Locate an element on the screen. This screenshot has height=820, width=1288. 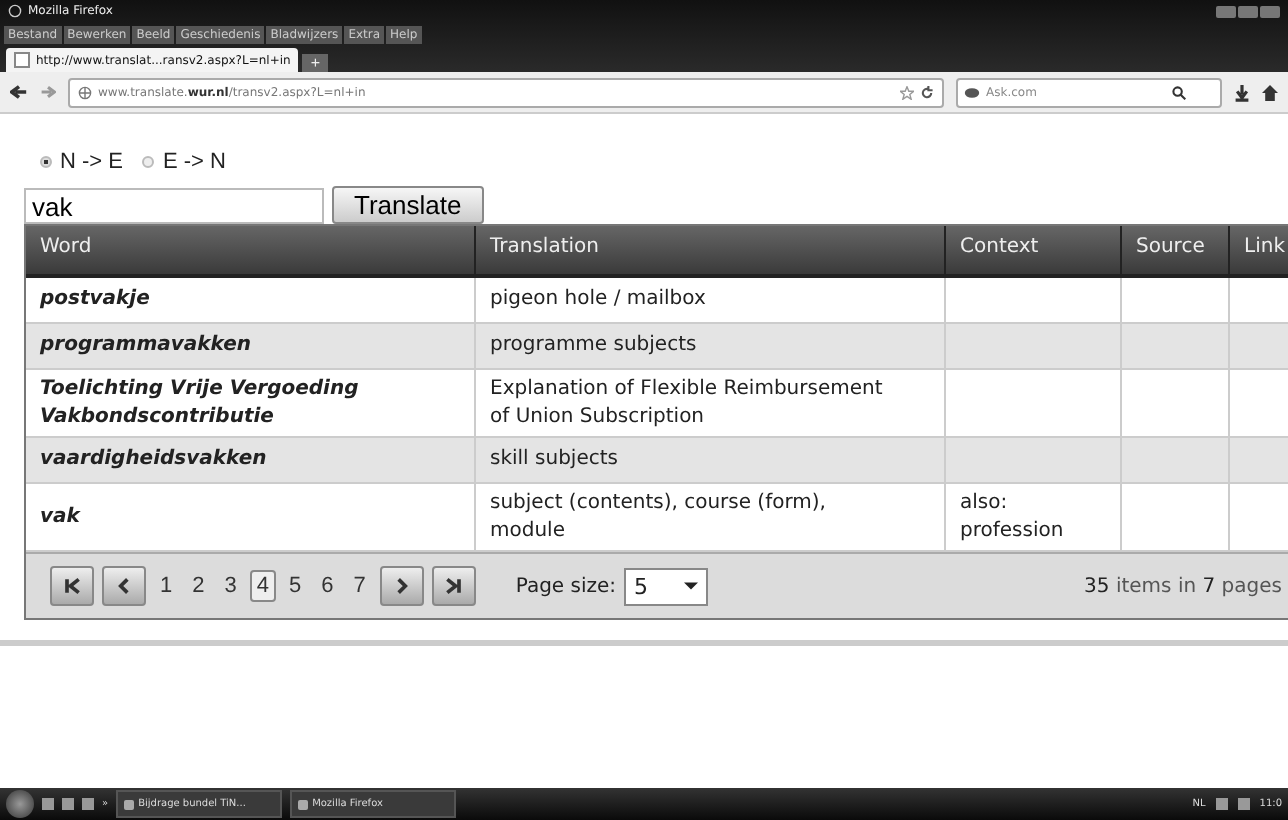
word-cell: programmavakken is located at coordinates (251, 346).